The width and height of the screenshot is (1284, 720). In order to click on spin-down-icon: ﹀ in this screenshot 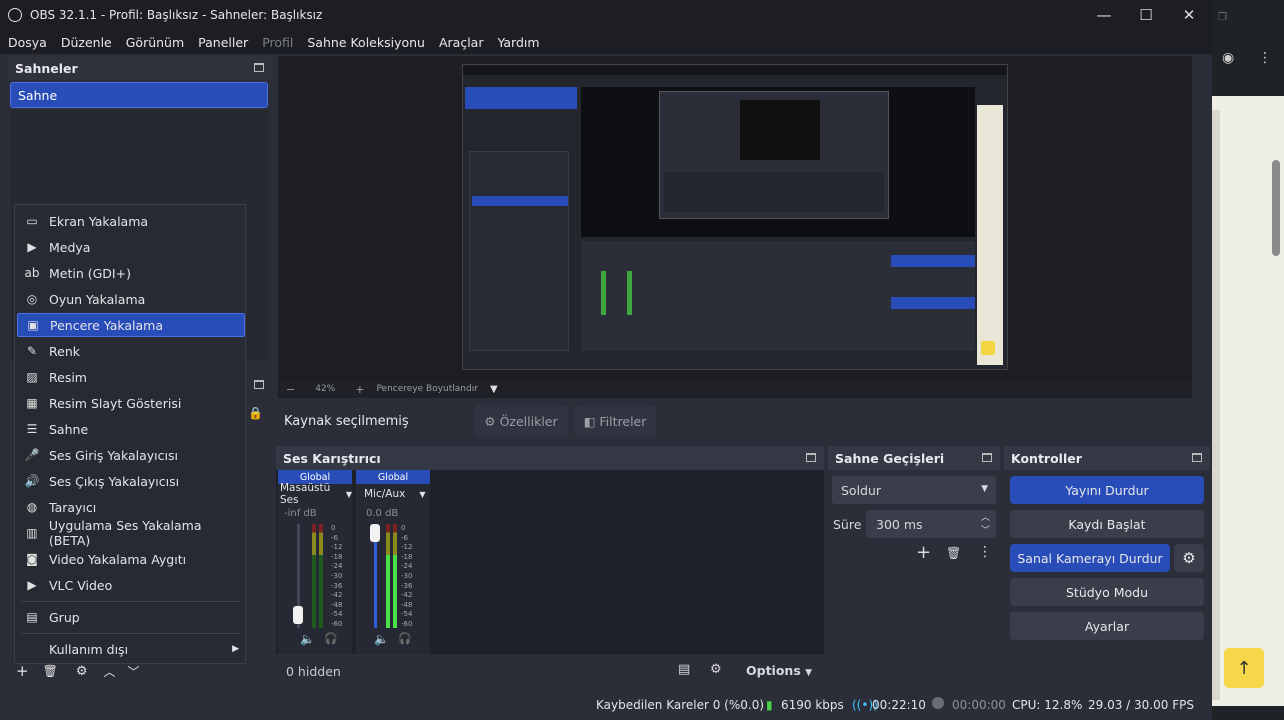, I will do `click(985, 529)`.